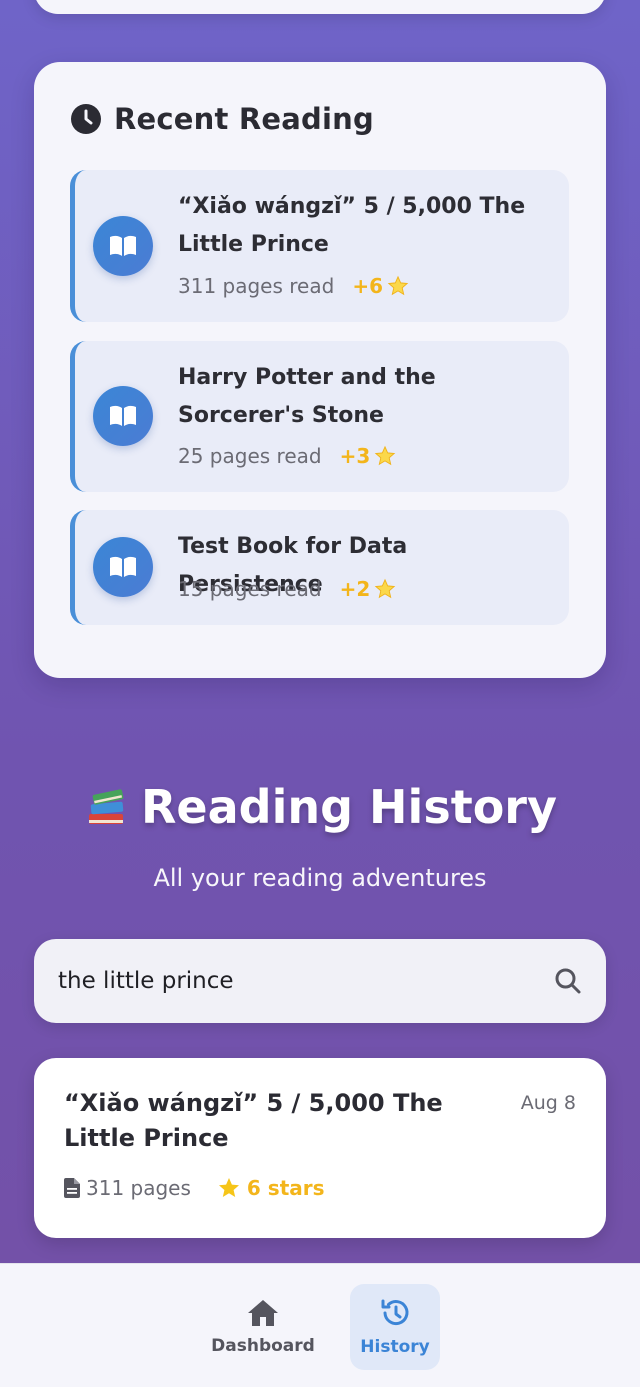  What do you see at coordinates (250, 456) in the screenshot?
I see `pages-read: 25 pages read` at bounding box center [250, 456].